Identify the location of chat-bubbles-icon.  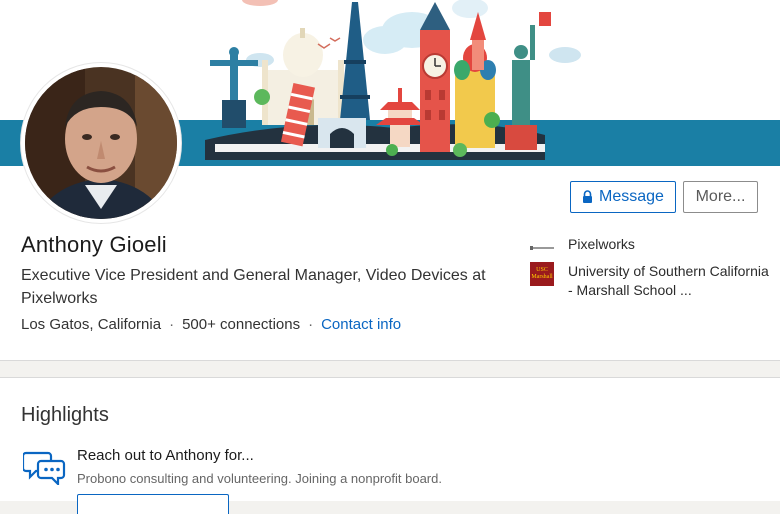
(44, 469).